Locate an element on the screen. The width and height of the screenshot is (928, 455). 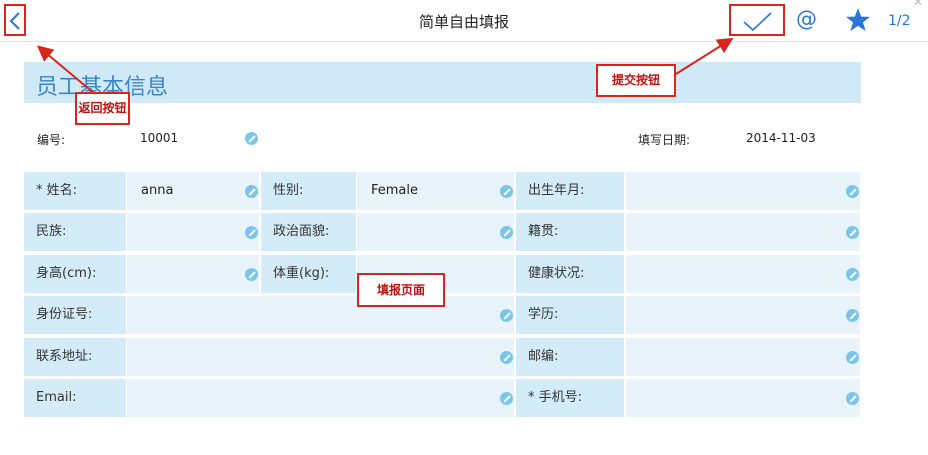
arrow-to-submit is located at coordinates (704, 56).